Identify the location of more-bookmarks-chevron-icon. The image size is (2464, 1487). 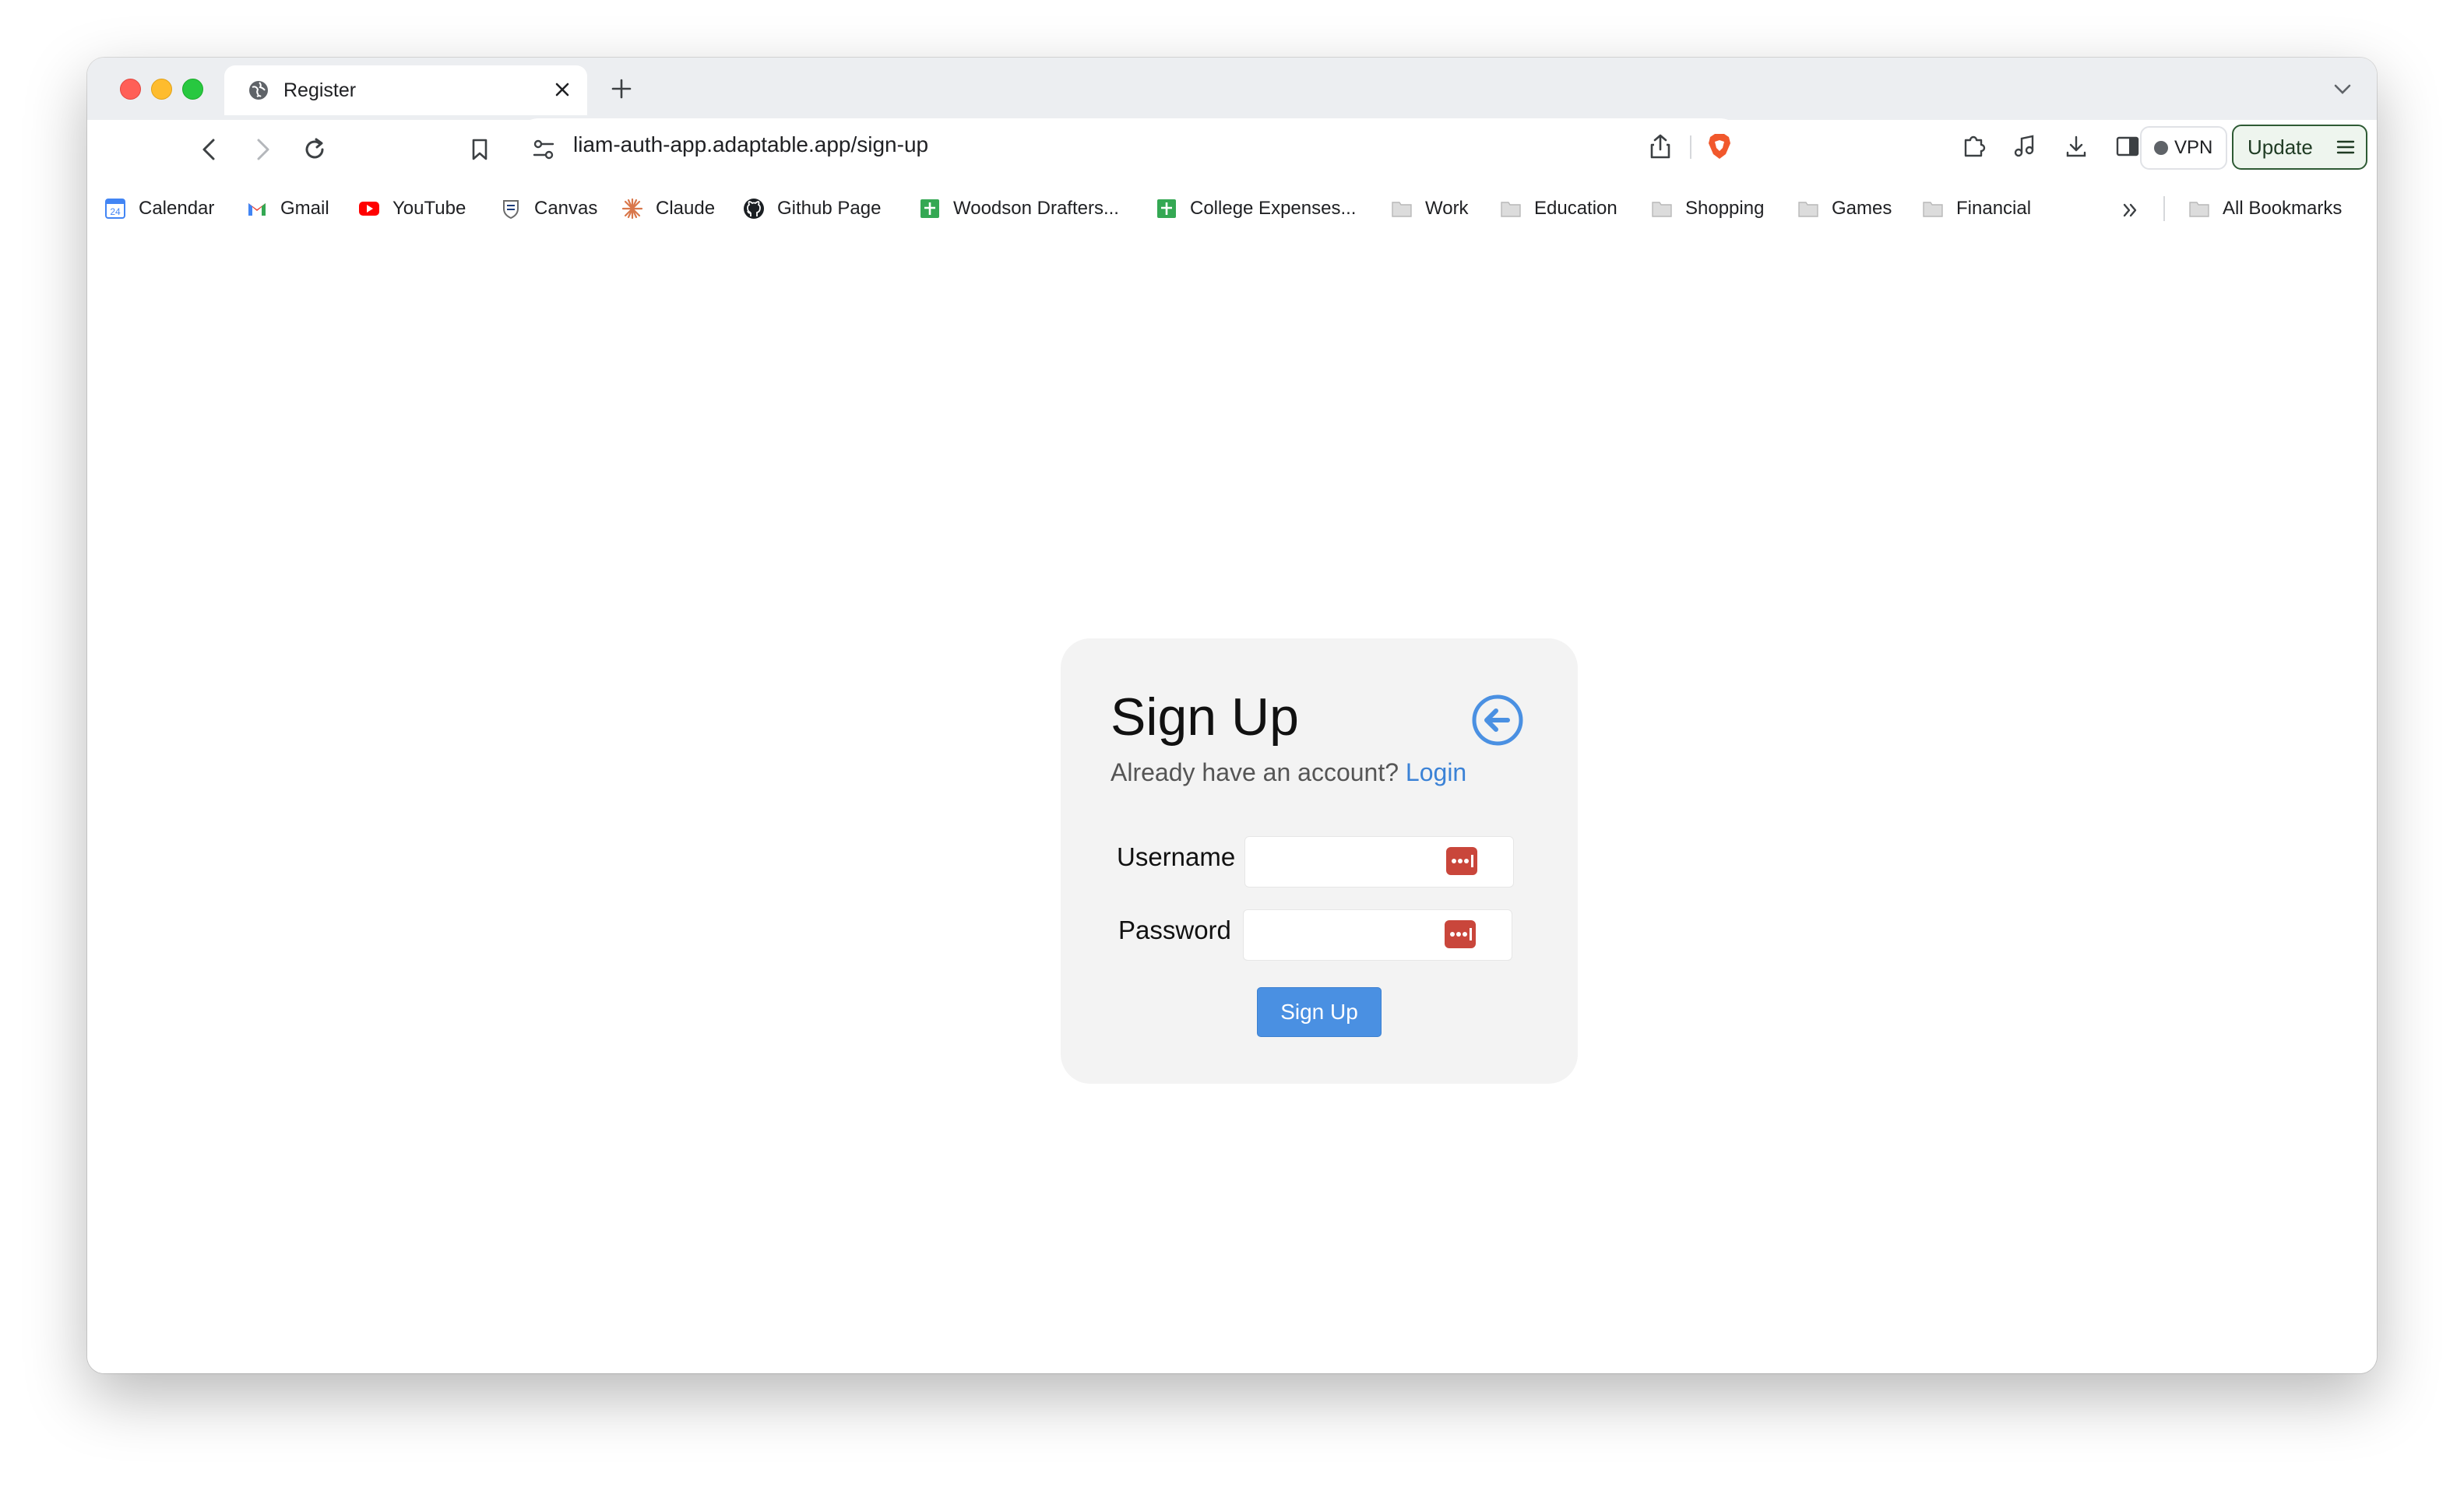
(2131, 210).